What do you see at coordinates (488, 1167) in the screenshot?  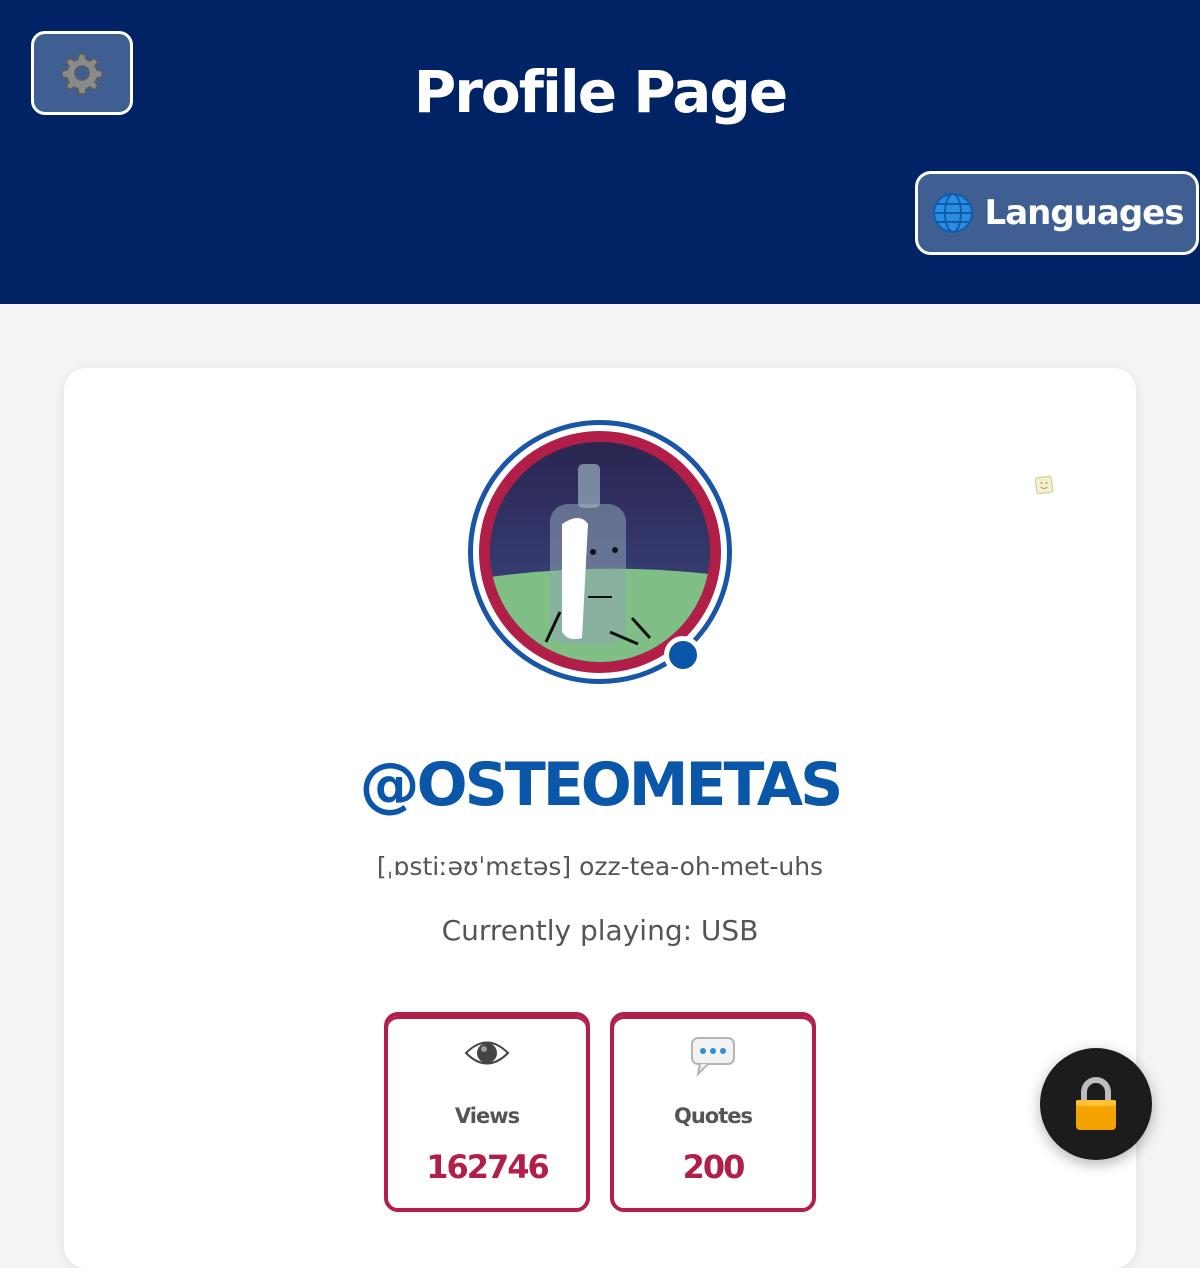 I see `stat-value: 162746` at bounding box center [488, 1167].